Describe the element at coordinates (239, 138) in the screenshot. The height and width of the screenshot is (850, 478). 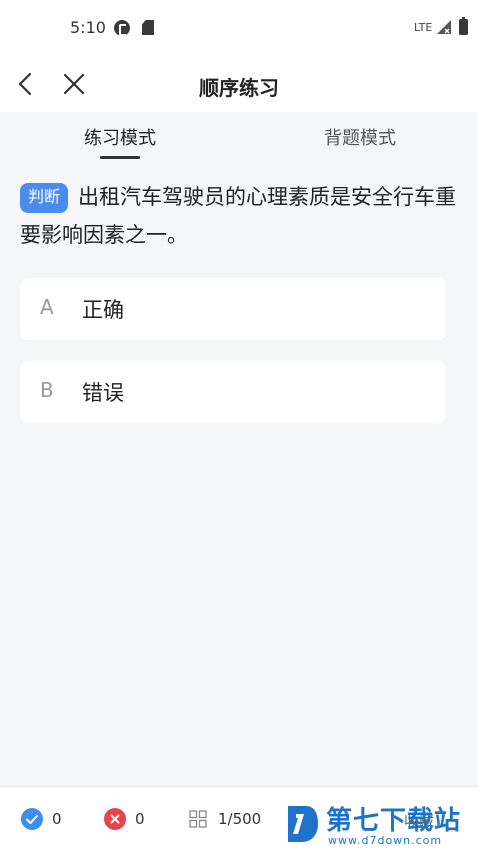
I see `mode-tabs: 练习模式 背题模式` at that location.